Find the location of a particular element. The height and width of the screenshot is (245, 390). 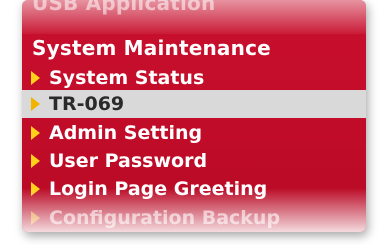

sidebar-item-admin-setting: Admin Setting is located at coordinates (194, 133).